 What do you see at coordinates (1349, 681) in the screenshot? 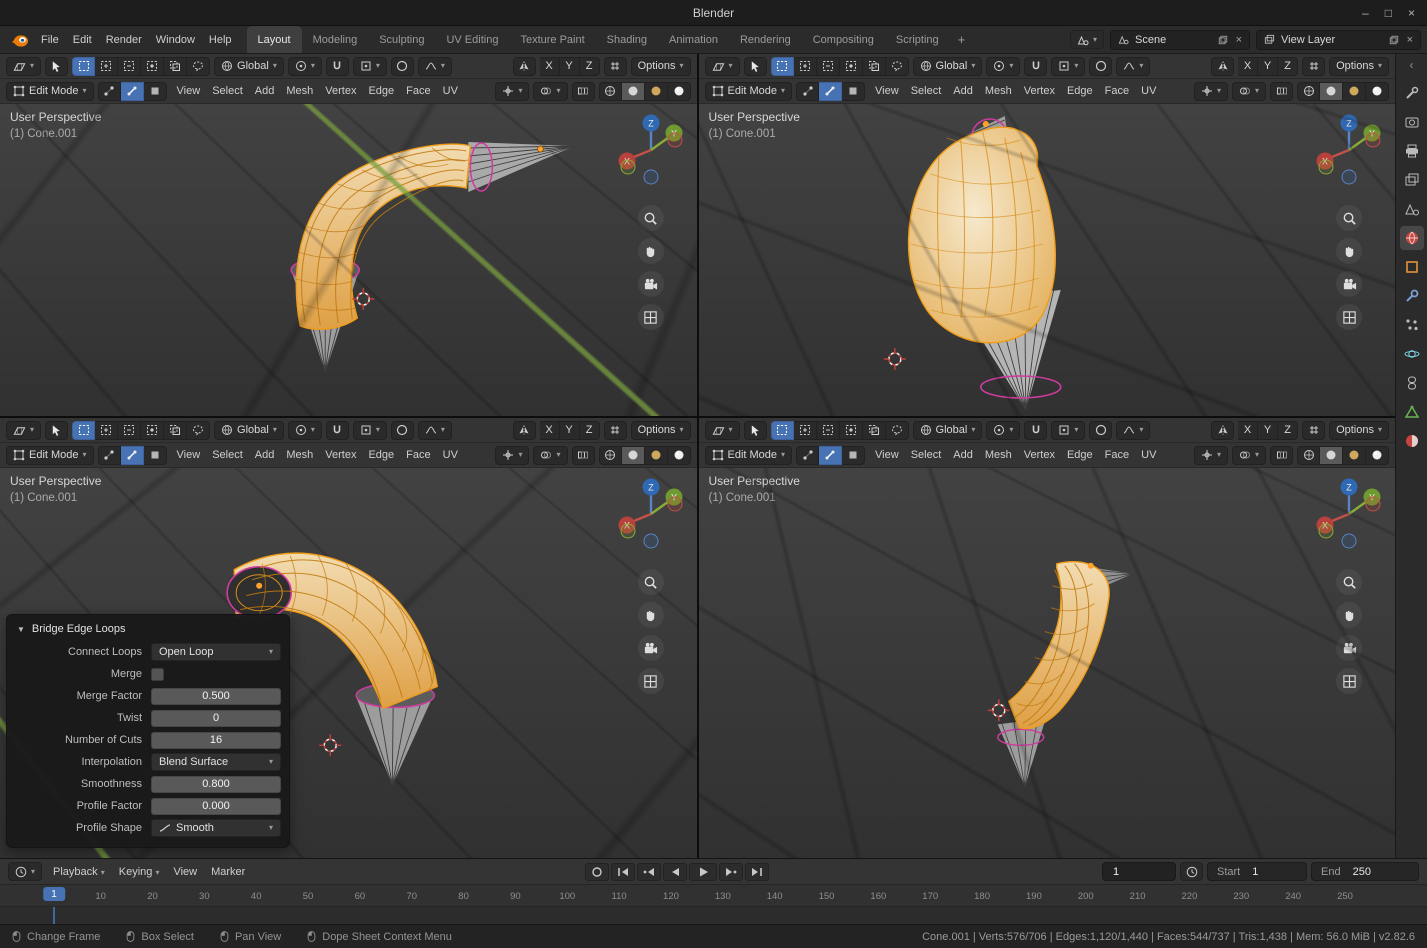
I see `perspective-toggle-button` at bounding box center [1349, 681].